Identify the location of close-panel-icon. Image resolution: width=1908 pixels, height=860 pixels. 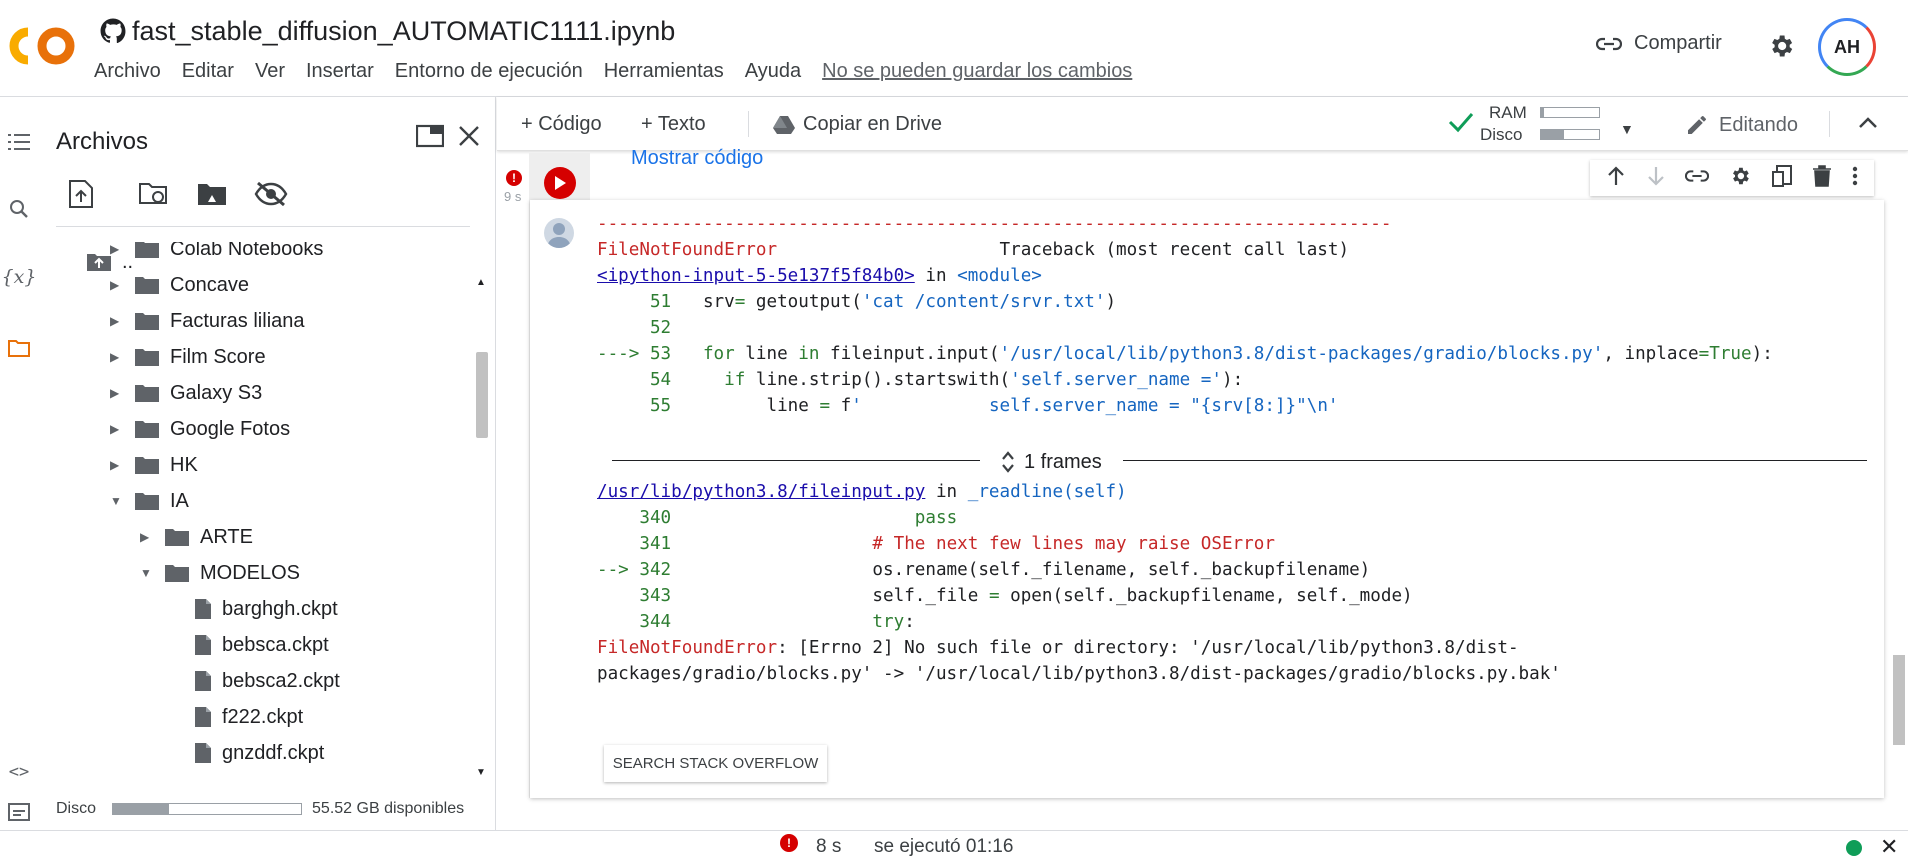
(469, 138).